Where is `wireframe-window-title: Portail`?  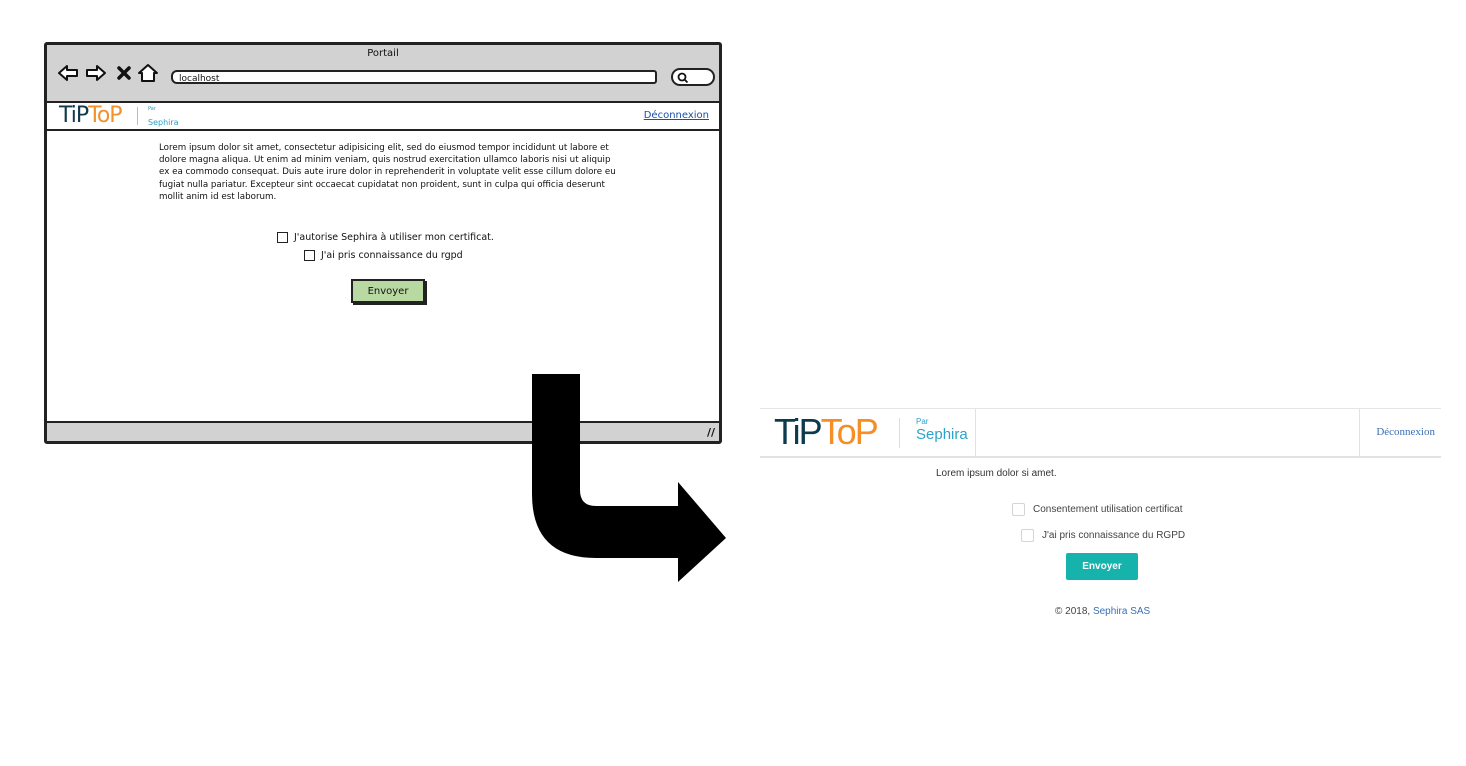
wireframe-window-title: Portail is located at coordinates (383, 53).